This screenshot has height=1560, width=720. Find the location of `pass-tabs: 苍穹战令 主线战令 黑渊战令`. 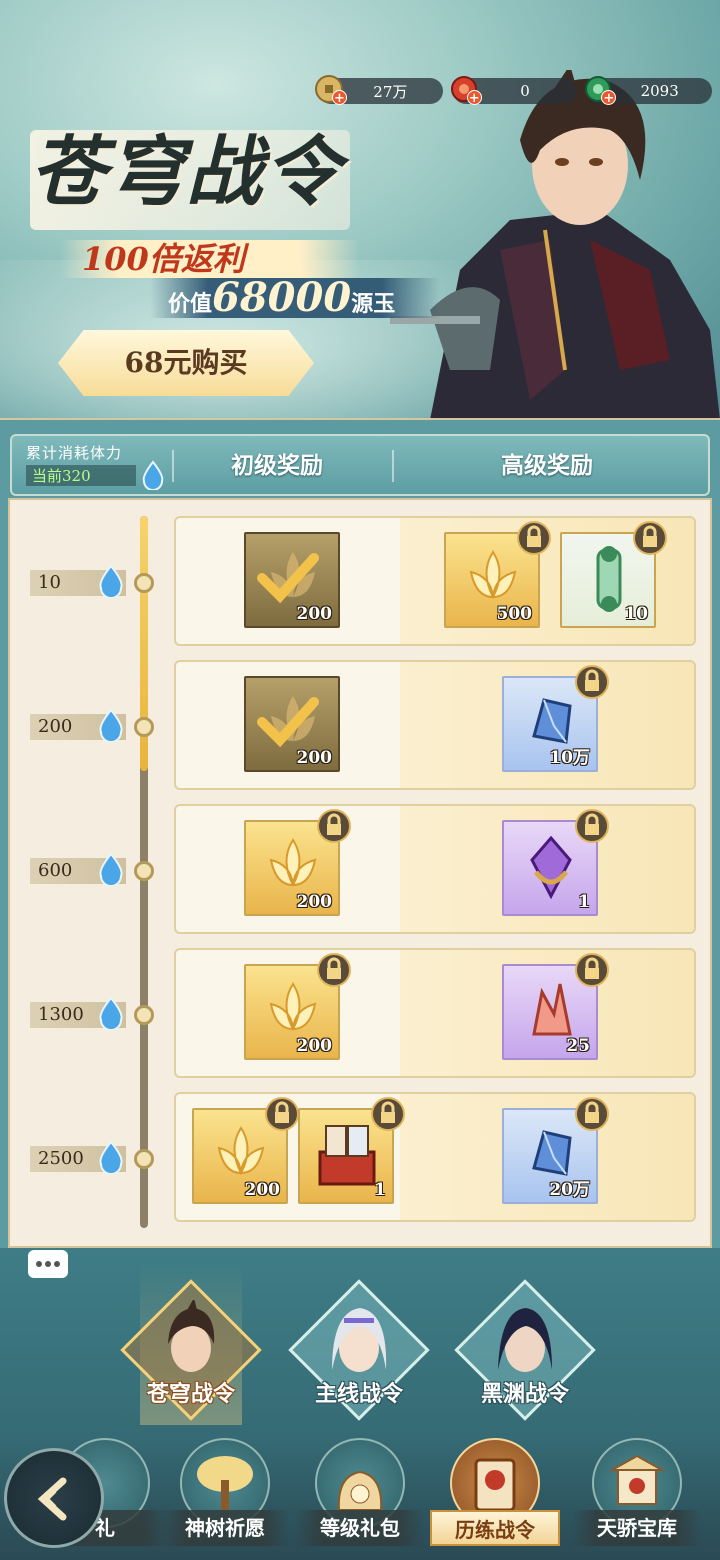

pass-tabs: 苍穹战令 主线战令 黑渊战令 is located at coordinates (360, 1359).